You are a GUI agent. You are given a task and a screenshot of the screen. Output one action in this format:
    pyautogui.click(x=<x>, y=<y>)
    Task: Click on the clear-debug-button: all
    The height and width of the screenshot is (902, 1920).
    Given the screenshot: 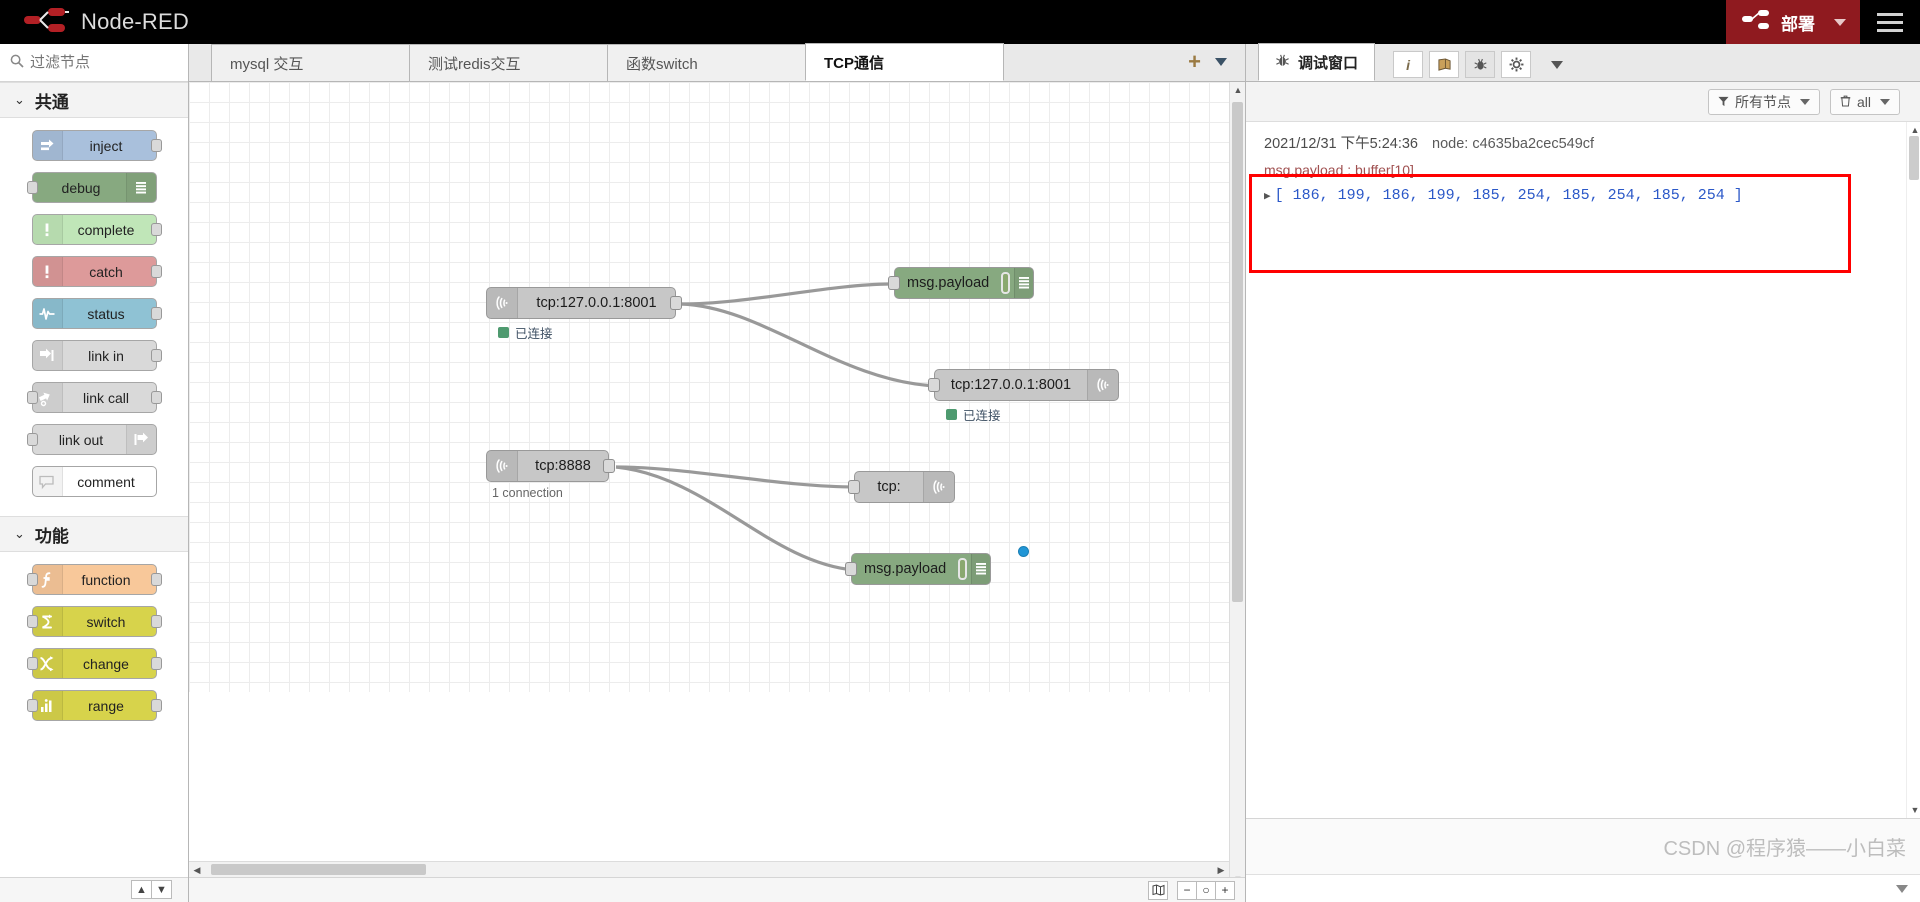 What is the action you would take?
    pyautogui.click(x=1864, y=101)
    